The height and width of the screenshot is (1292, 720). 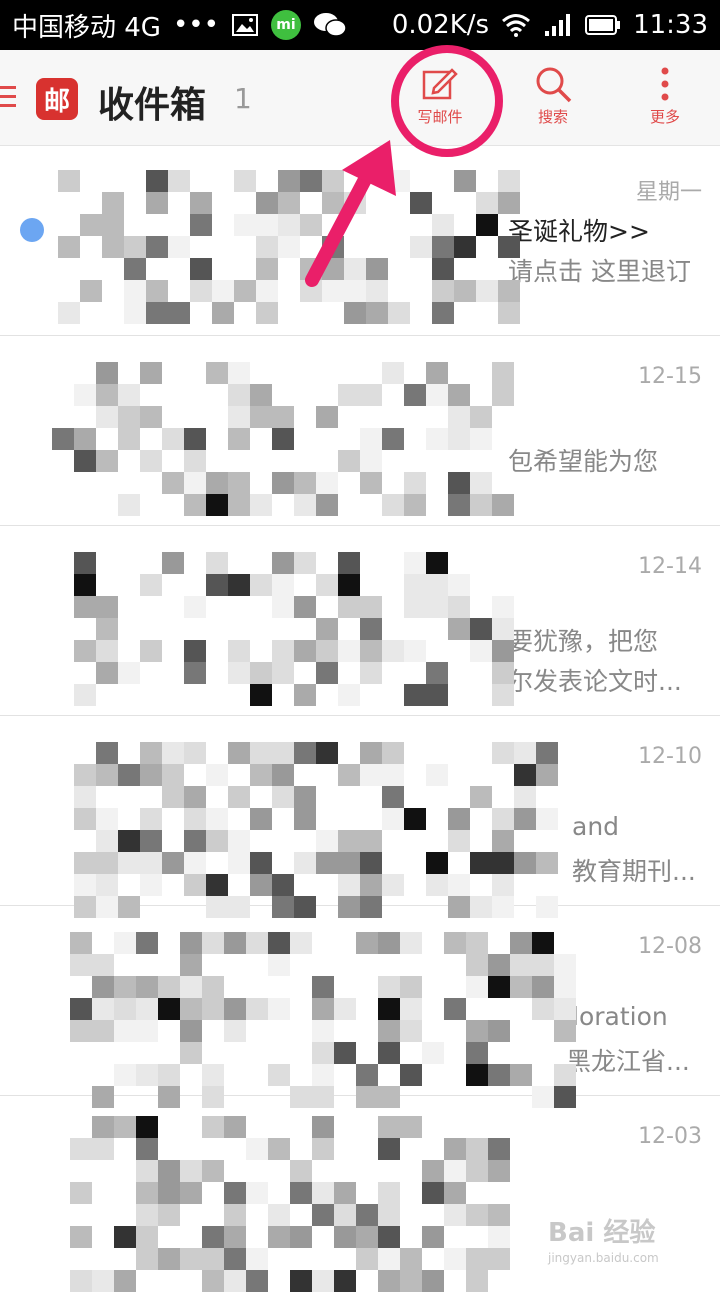 I want to click on clock: 11:33, so click(x=670, y=25).